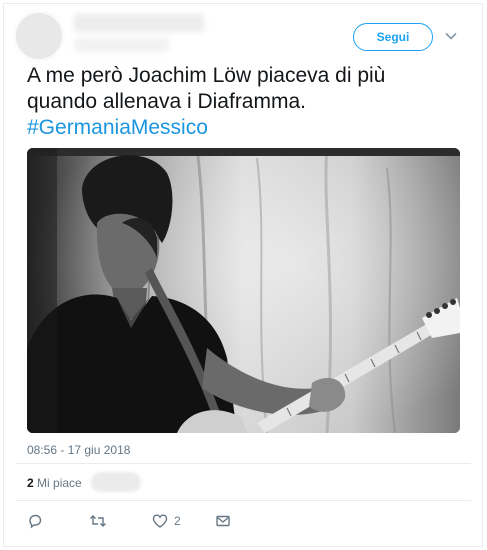  Describe the element at coordinates (247, 128) in the screenshot. I see `hashtag-link: #GermaniaMessico` at that location.